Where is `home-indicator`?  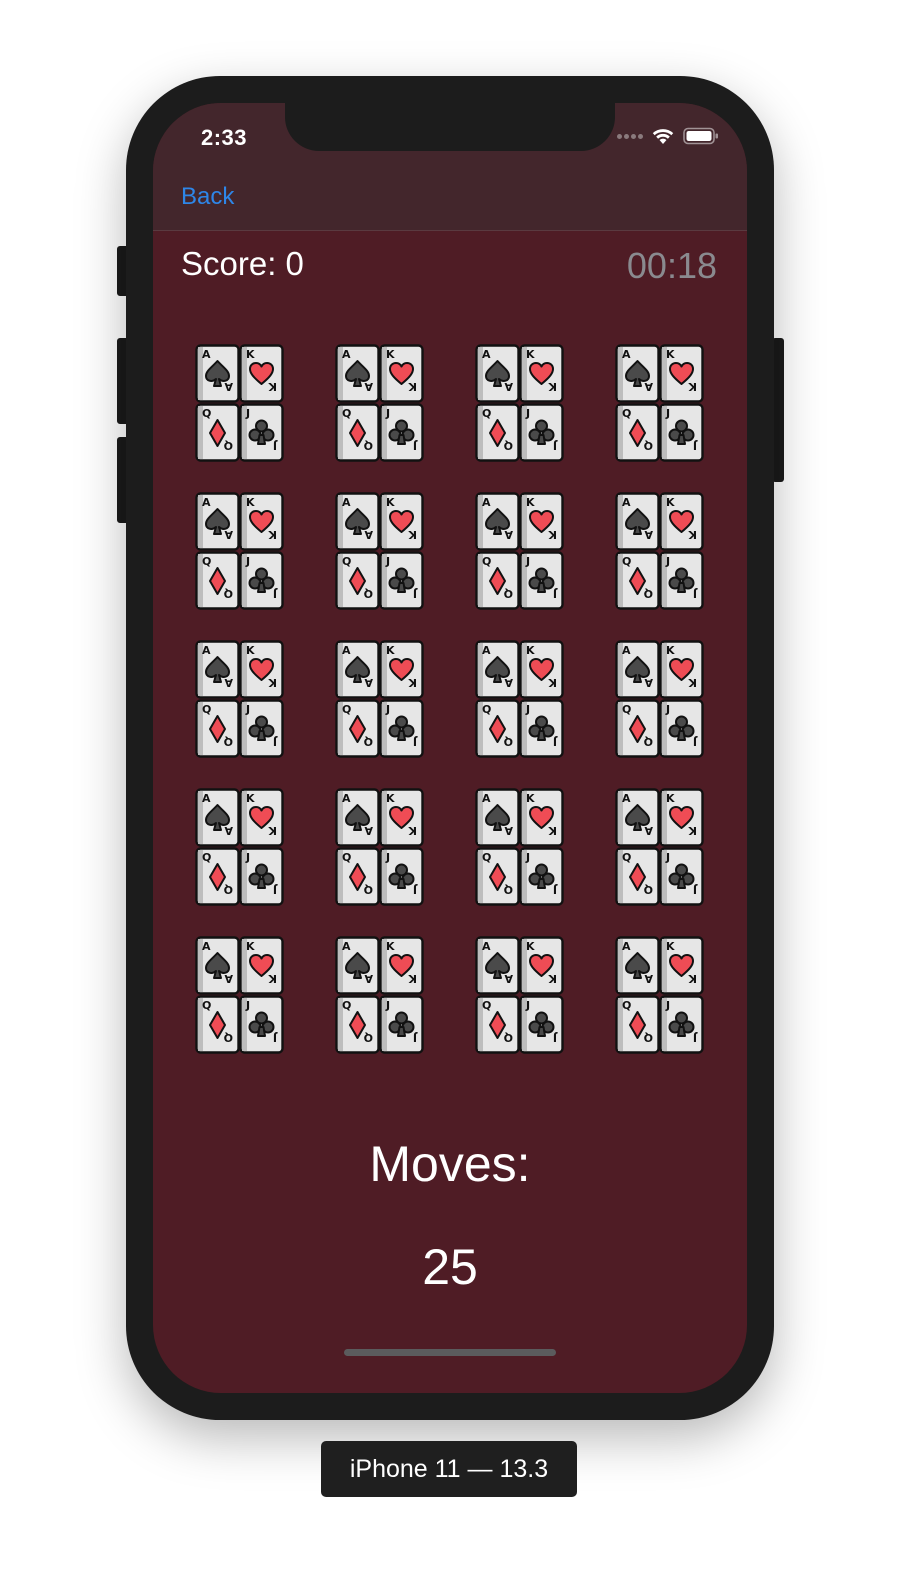
home-indicator is located at coordinates (450, 1352).